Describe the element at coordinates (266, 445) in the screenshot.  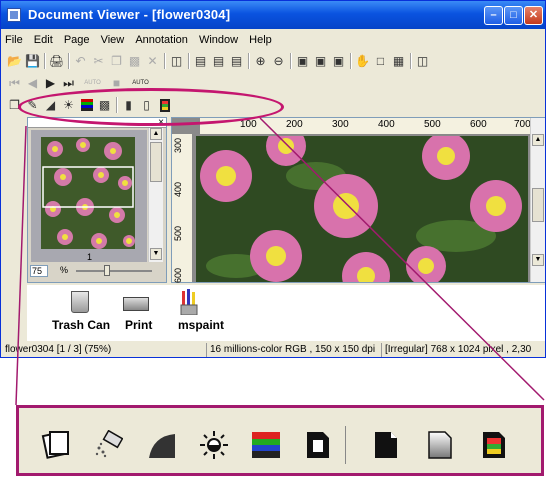
I see `color-balance-icon` at that location.